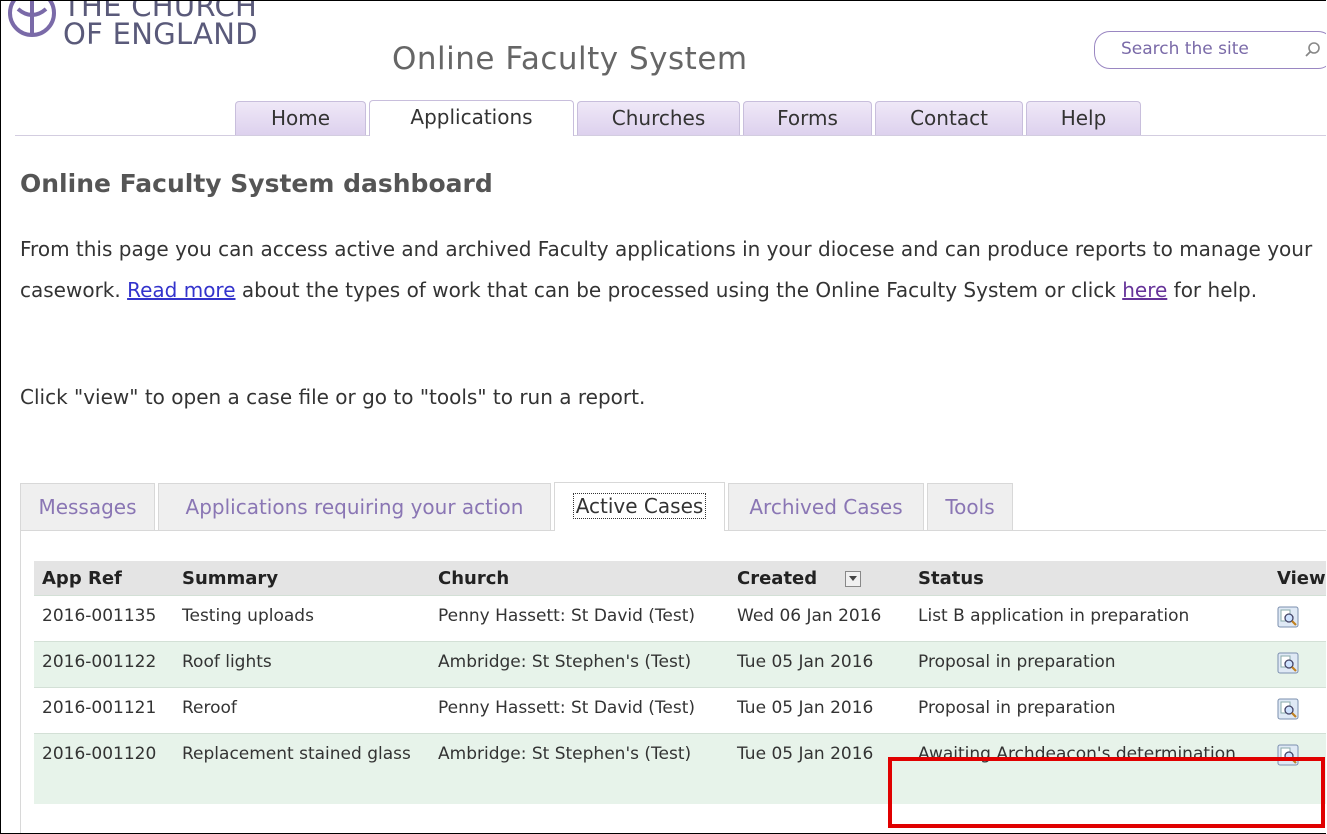  Describe the element at coordinates (471, 118) in the screenshot. I see `tab-applications: Applications` at that location.